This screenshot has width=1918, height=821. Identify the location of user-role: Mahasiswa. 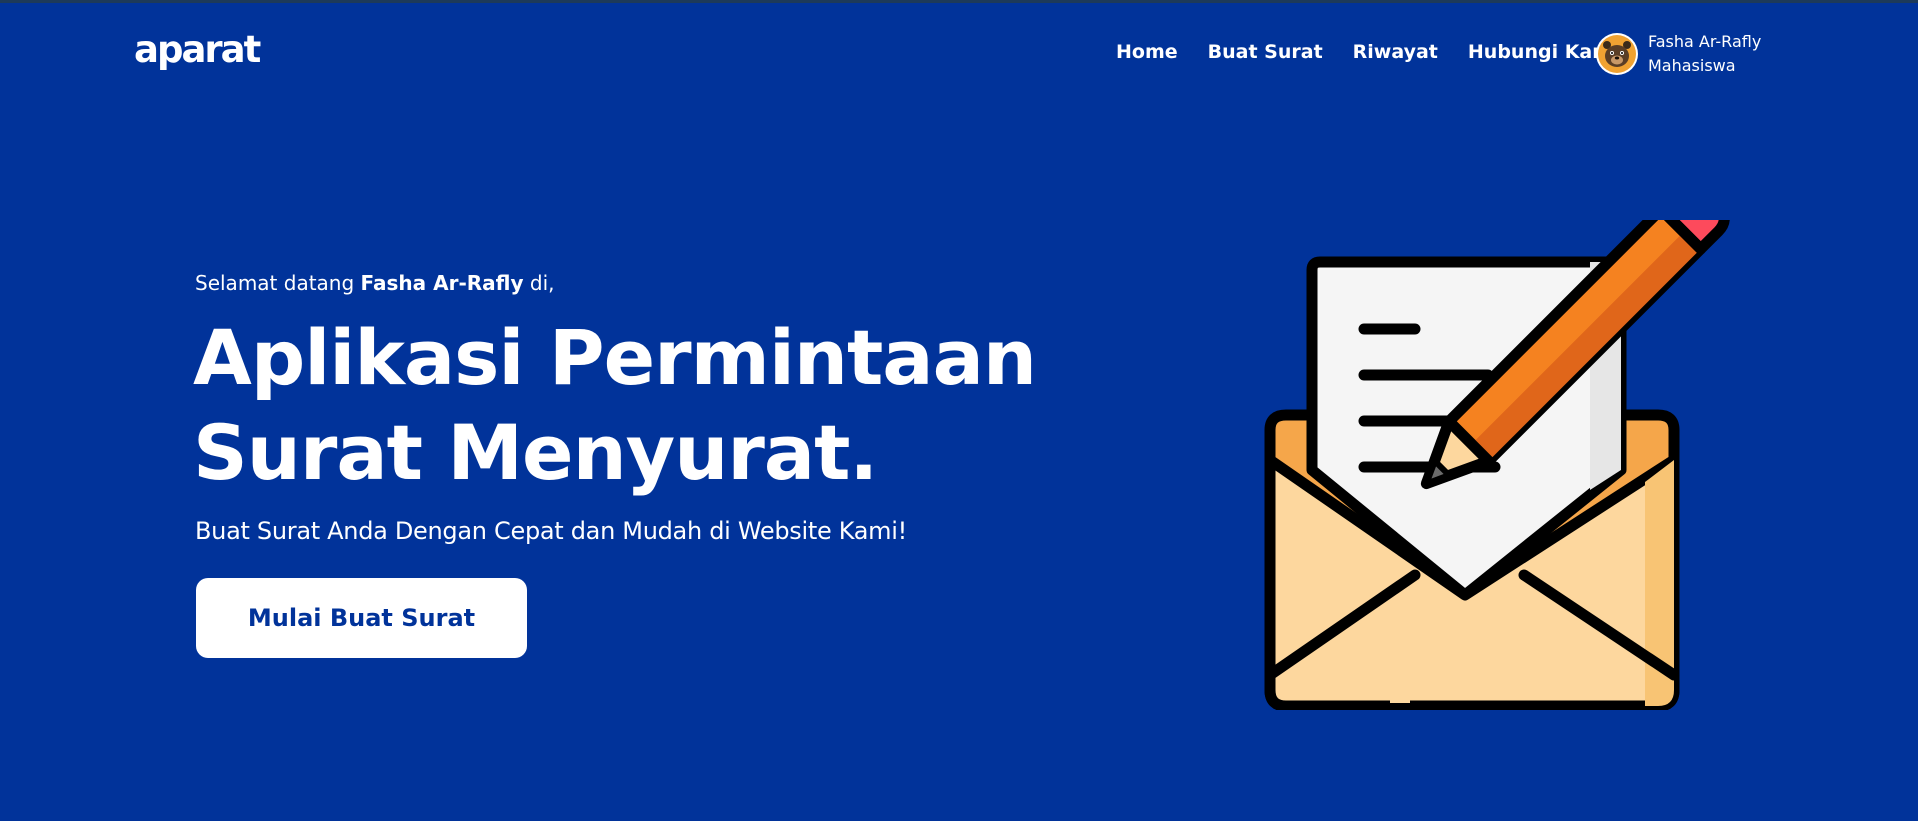
(1692, 65).